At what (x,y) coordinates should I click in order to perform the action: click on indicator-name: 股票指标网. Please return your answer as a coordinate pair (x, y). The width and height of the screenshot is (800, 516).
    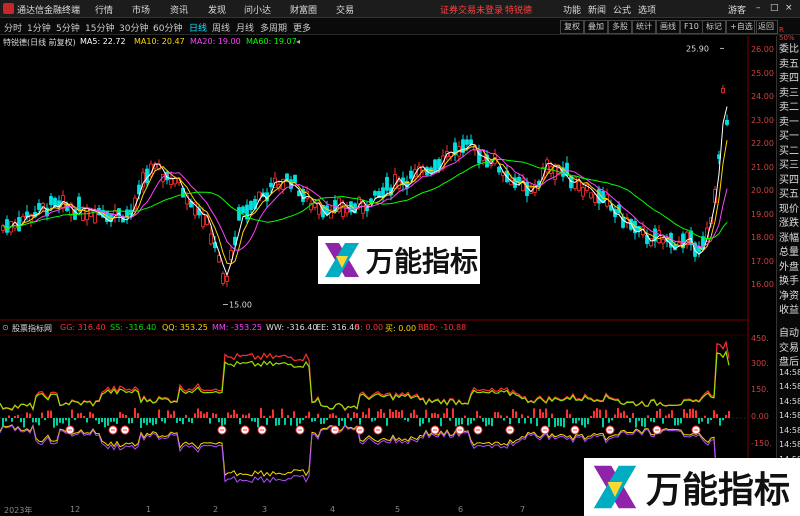
    Looking at the image, I should click on (32, 328).